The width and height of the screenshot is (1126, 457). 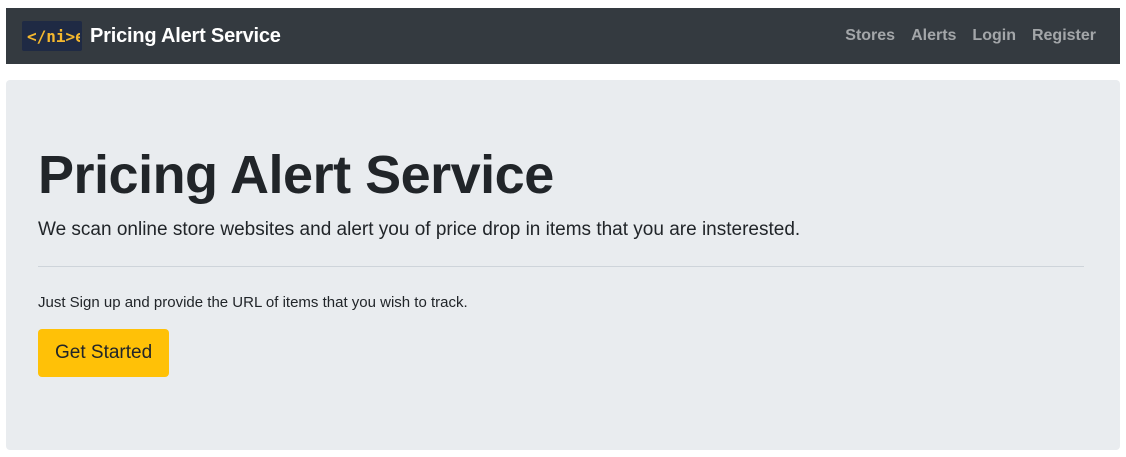 I want to click on brand-title: Pricing Alert Service, so click(x=185, y=35).